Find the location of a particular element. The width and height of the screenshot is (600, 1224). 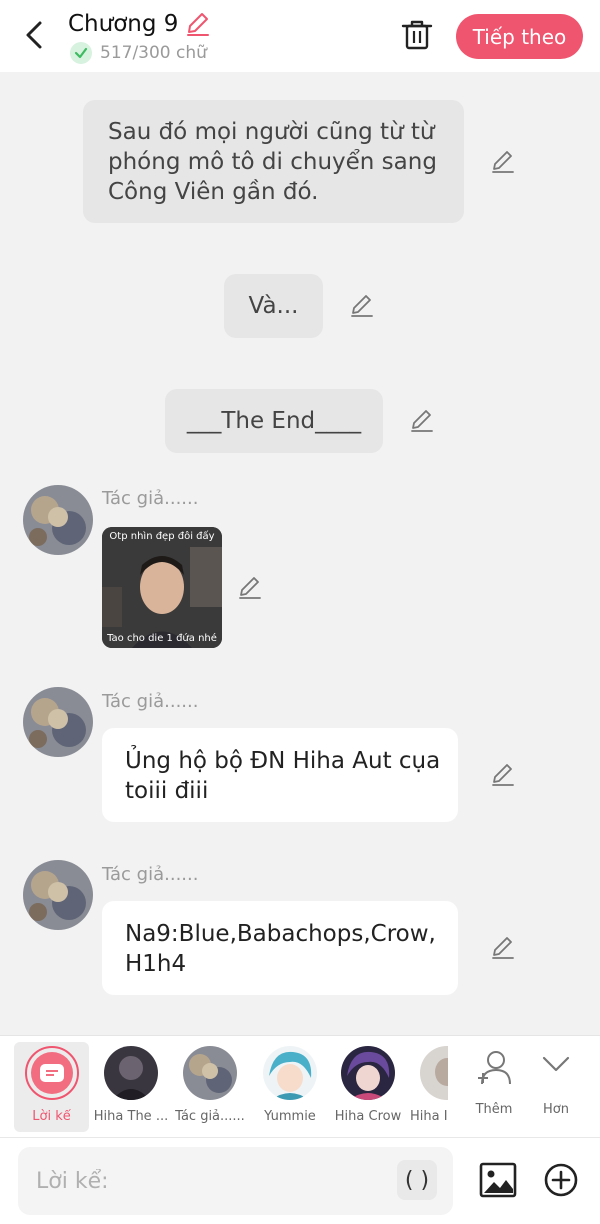

add-person-icon is located at coordinates (494, 1068).